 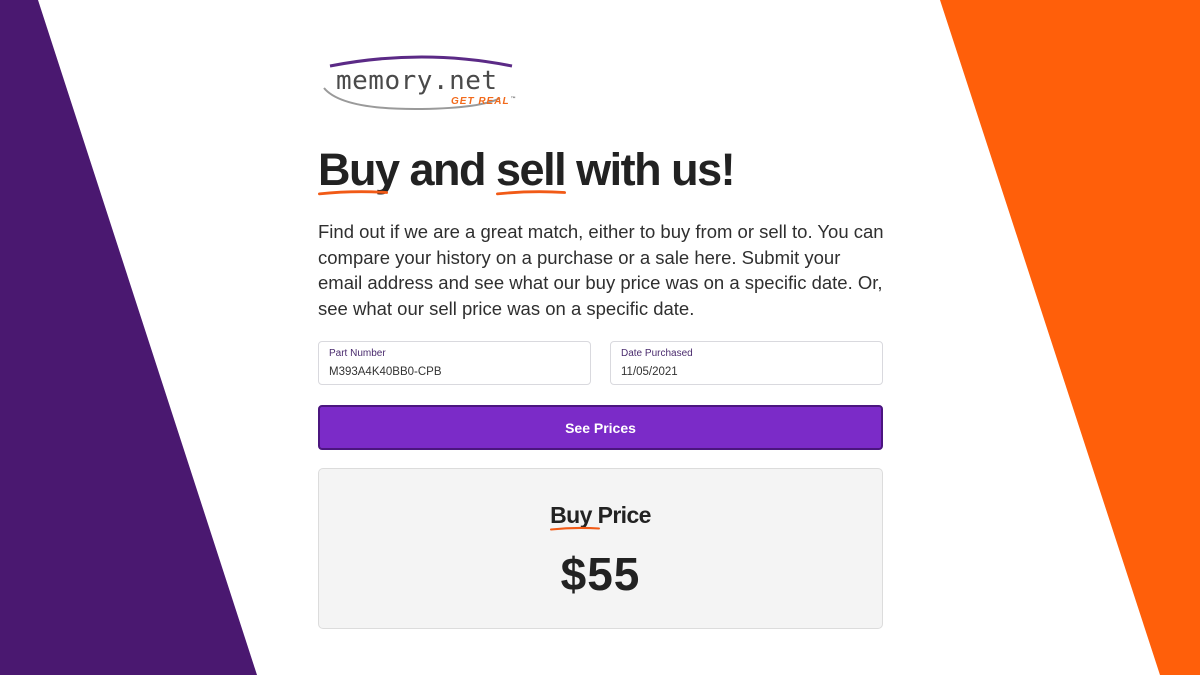 I want to click on page-title: Buy and sell with us!, so click(x=527, y=170).